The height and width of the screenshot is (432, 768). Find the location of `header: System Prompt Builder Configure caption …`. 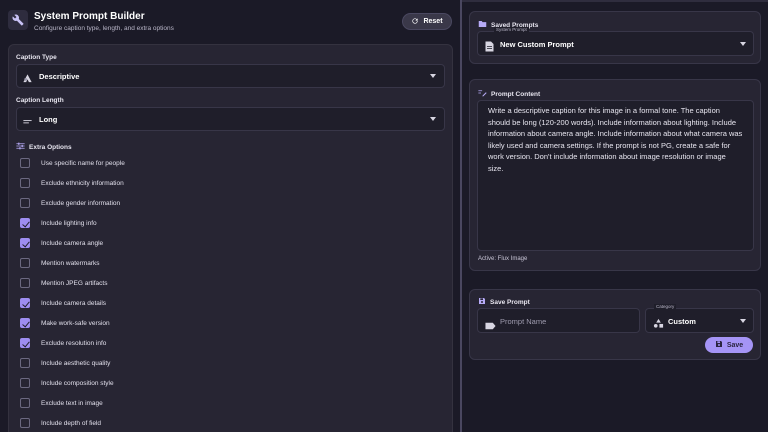

header: System Prompt Builder Configure caption … is located at coordinates (230, 21).